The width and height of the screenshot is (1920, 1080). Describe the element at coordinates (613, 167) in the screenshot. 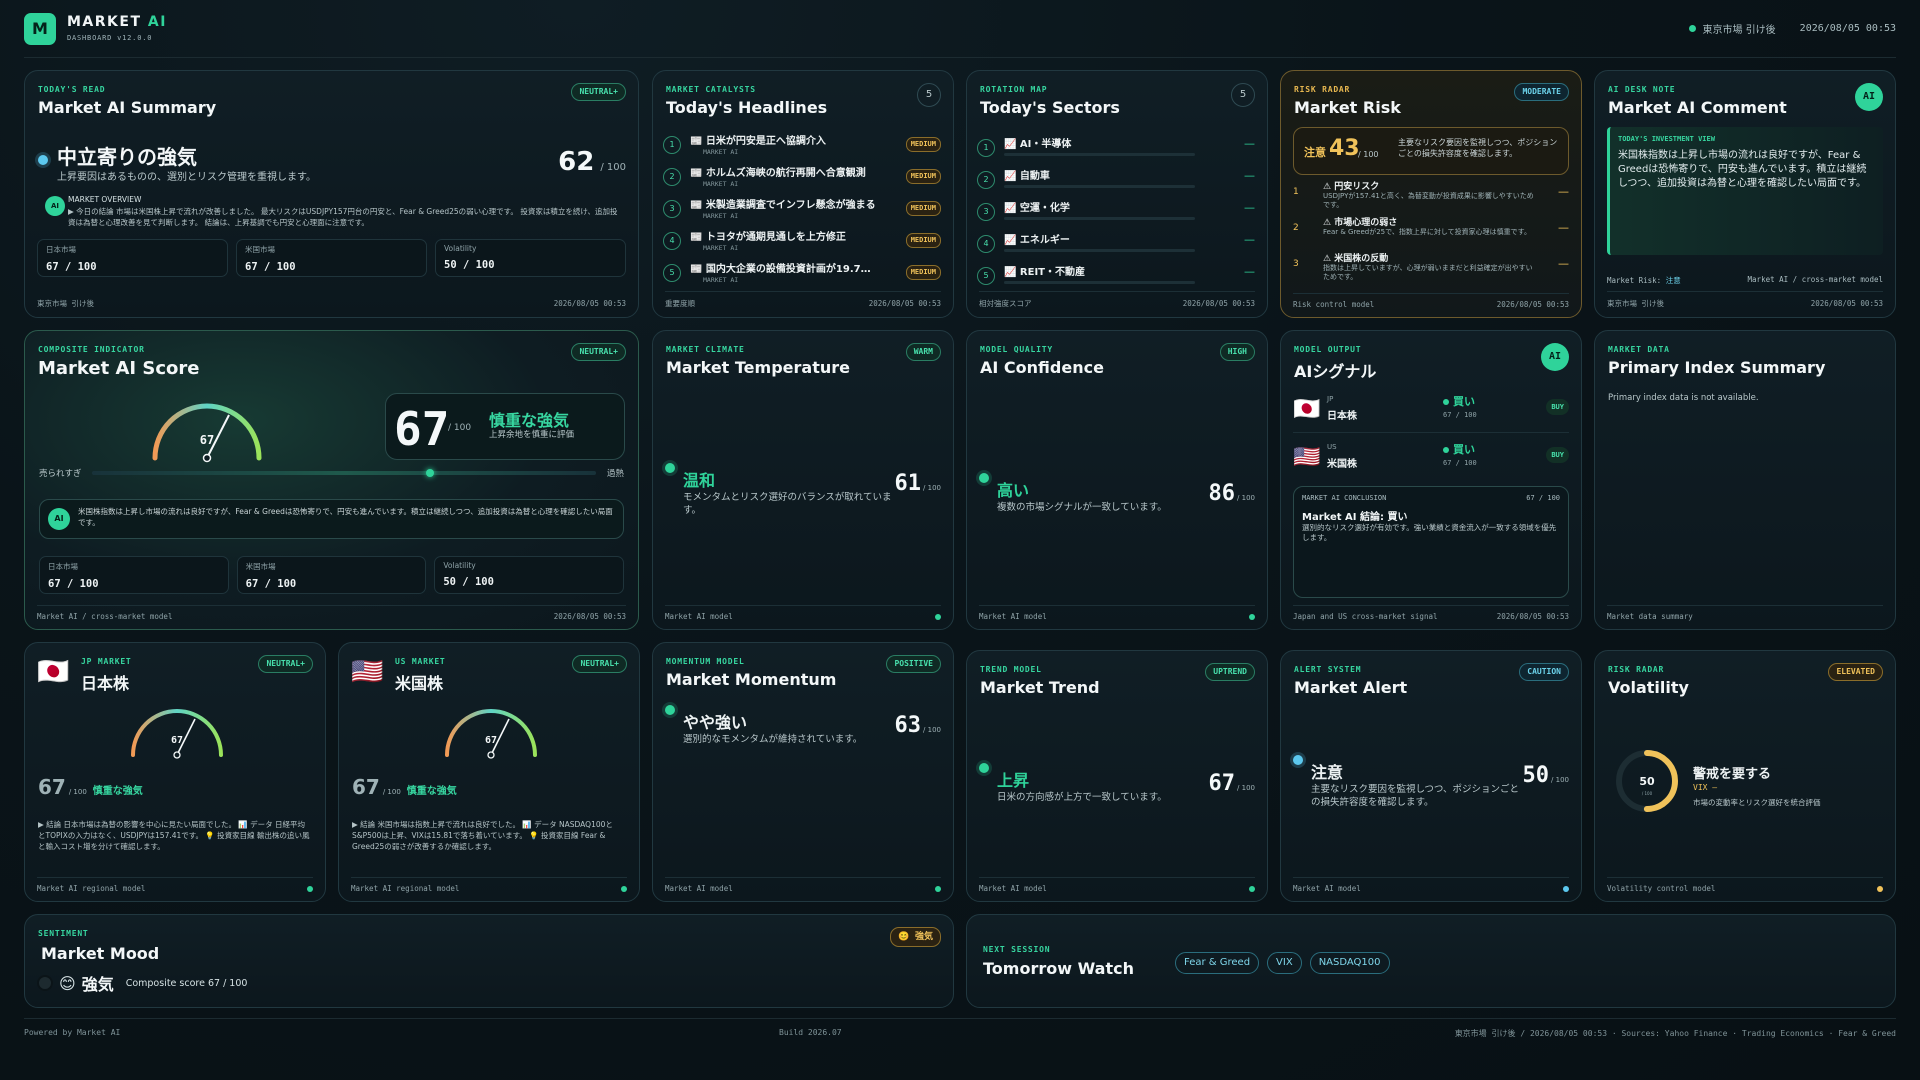

I see `summary-score-max: / 100` at that location.